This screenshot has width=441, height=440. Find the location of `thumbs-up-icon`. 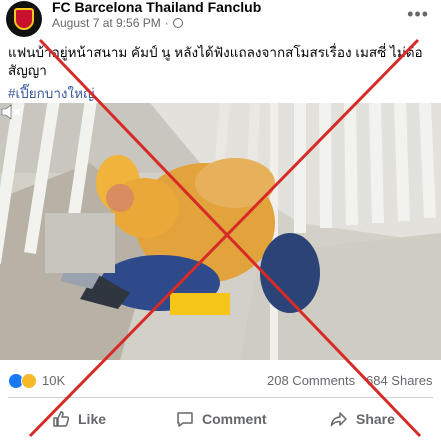

thumbs-up-icon is located at coordinates (61, 419).